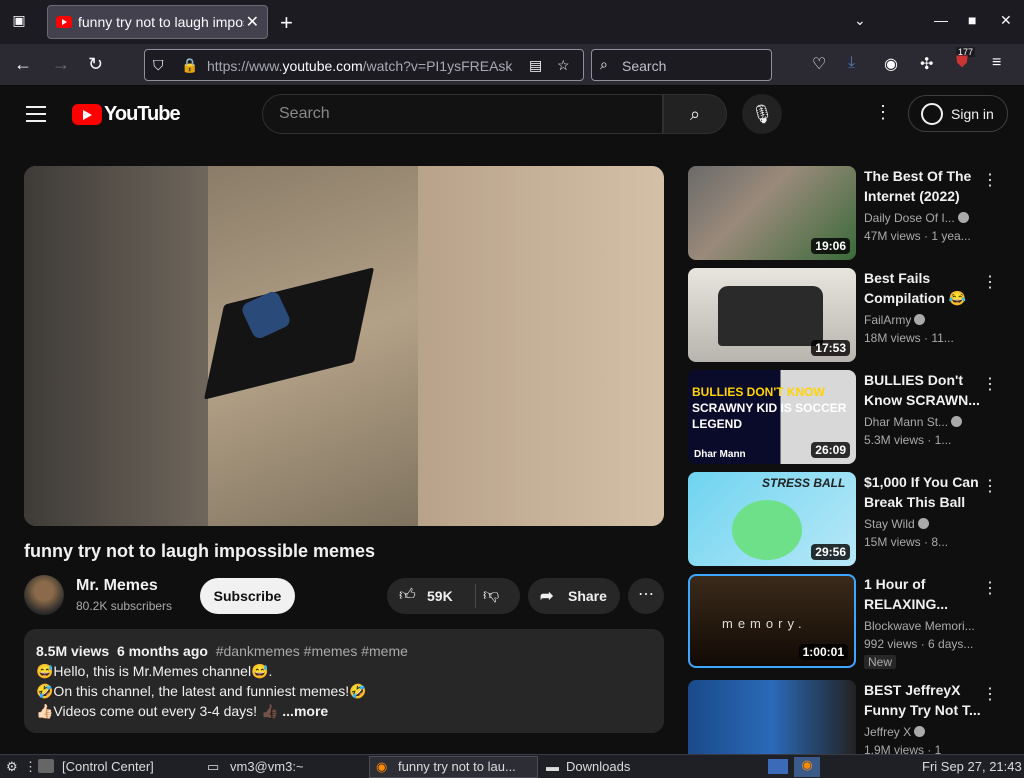  What do you see at coordinates (804, 483) in the screenshot?
I see `thumbnail-text: STRESS BALL` at bounding box center [804, 483].